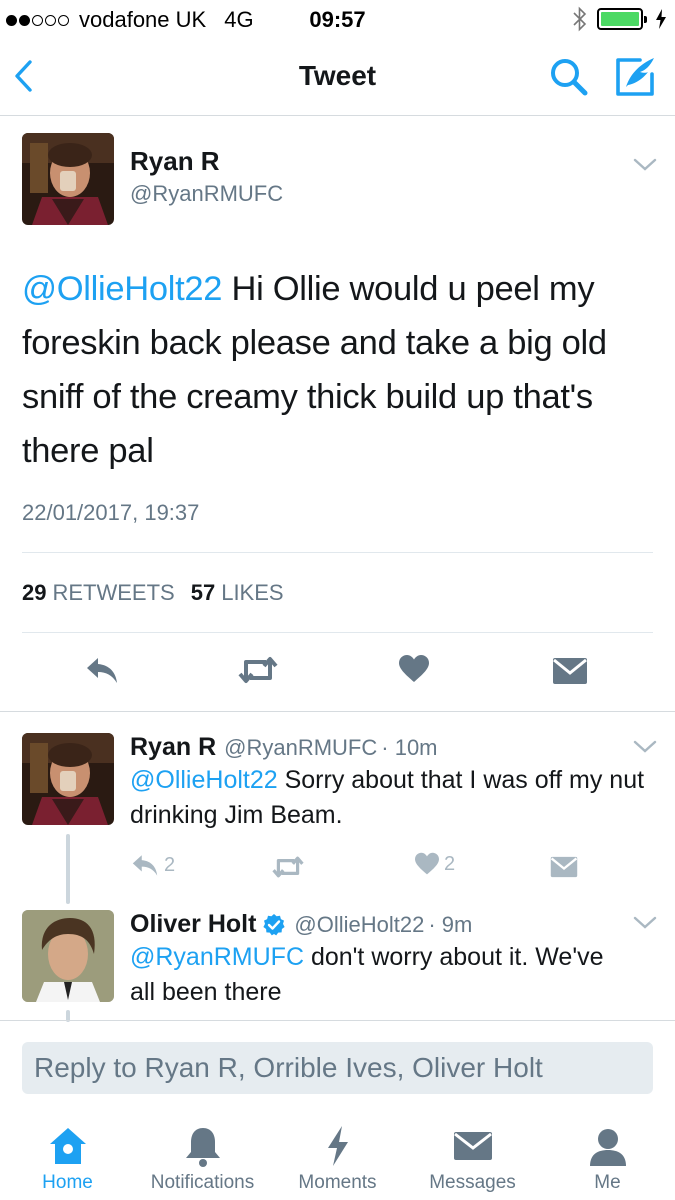 The height and width of the screenshot is (1200, 675). I want to click on lightning-icon, so click(337, 1146).